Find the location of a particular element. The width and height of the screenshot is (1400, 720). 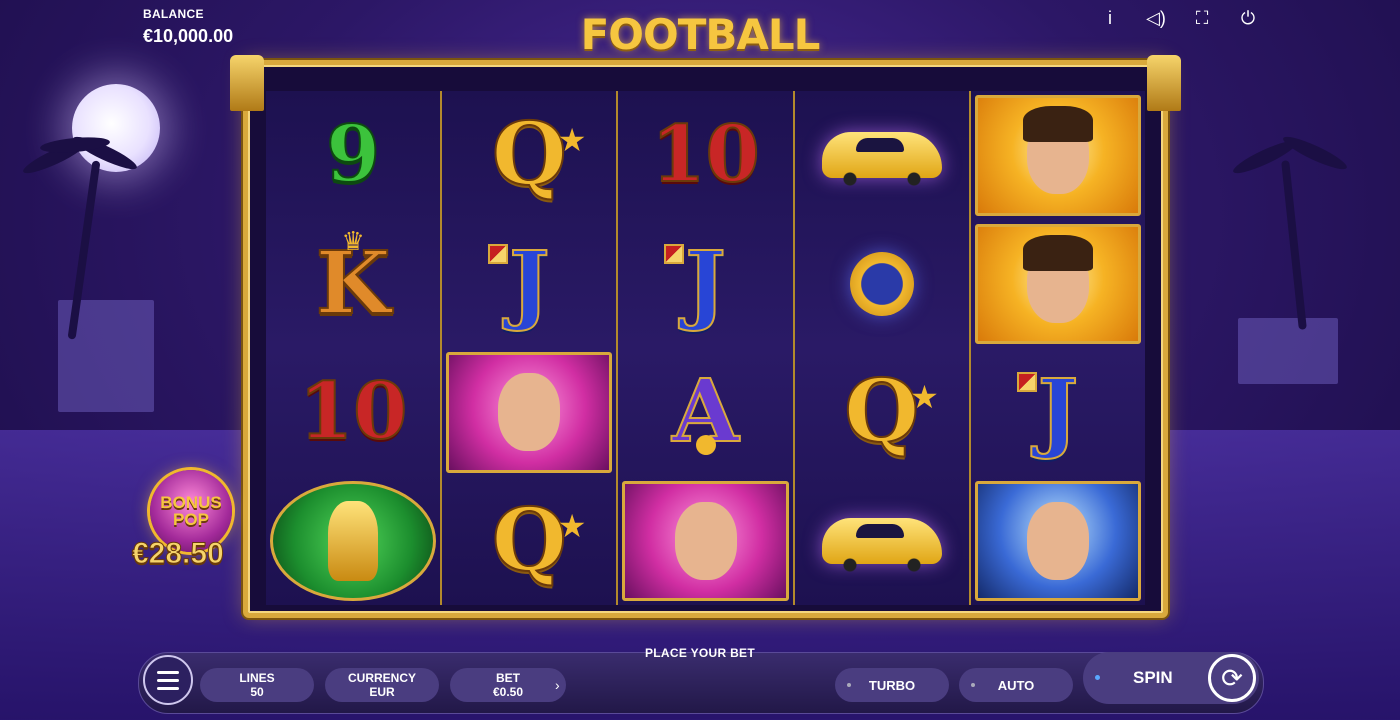

frame-pillar-left is located at coordinates (247, 83).